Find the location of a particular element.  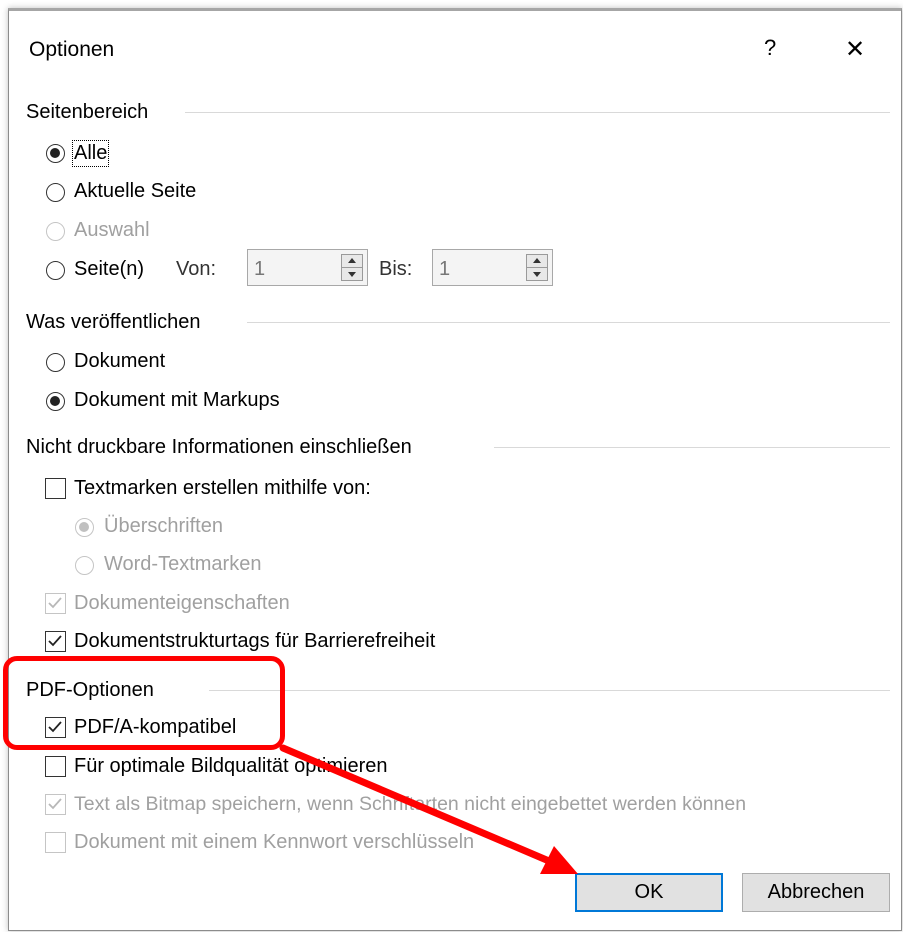

radio-label-dokument-markups: Dokument mit Markups is located at coordinates (177, 400).